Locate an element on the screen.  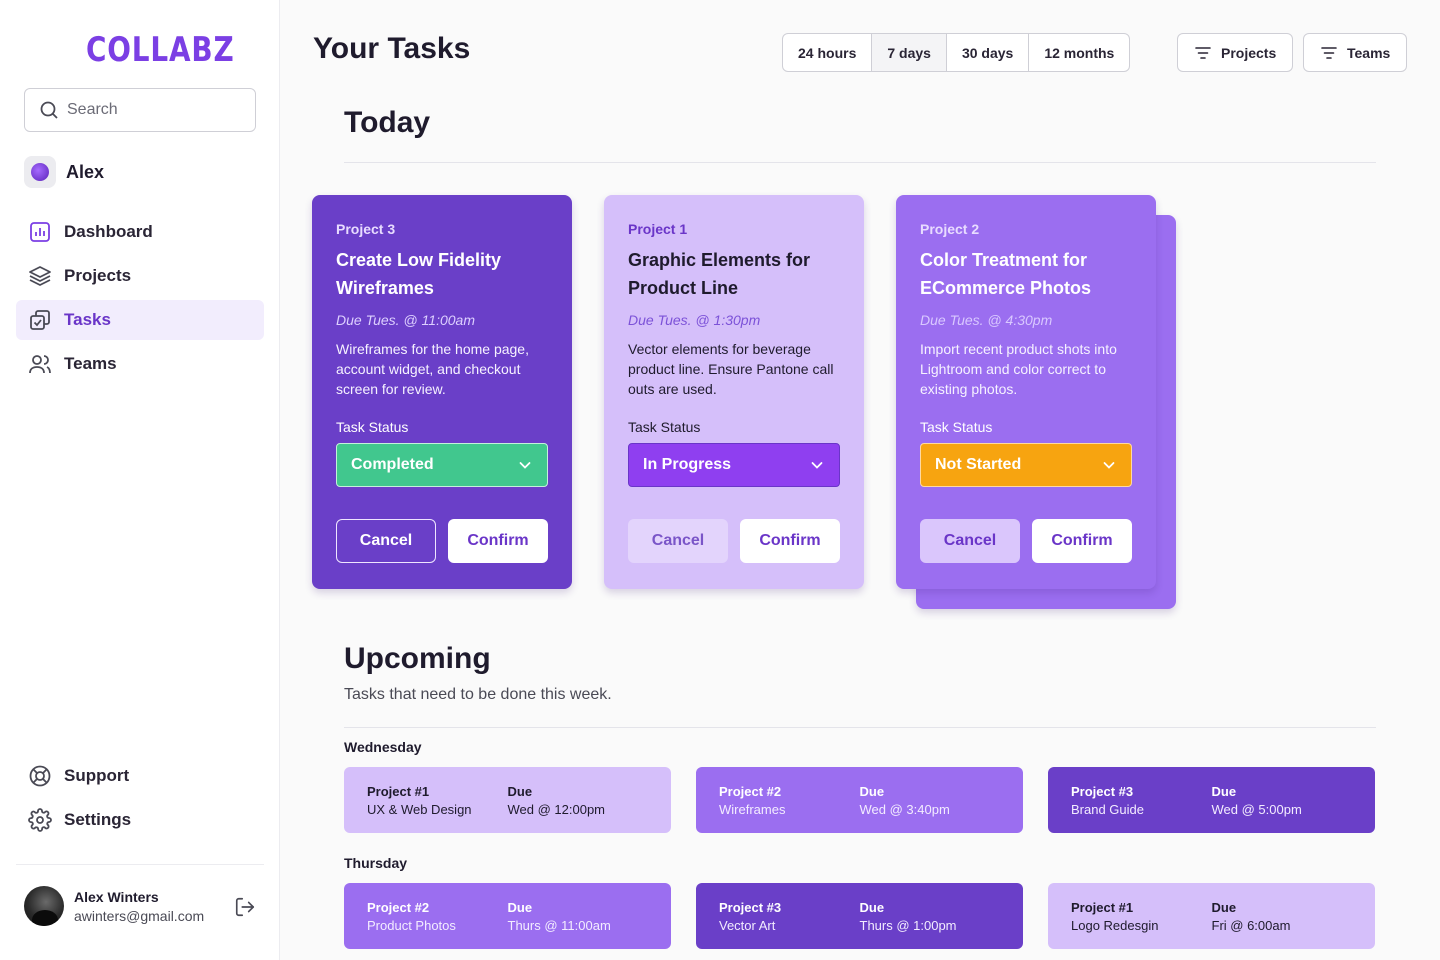
tasks-icon is located at coordinates (40, 320).